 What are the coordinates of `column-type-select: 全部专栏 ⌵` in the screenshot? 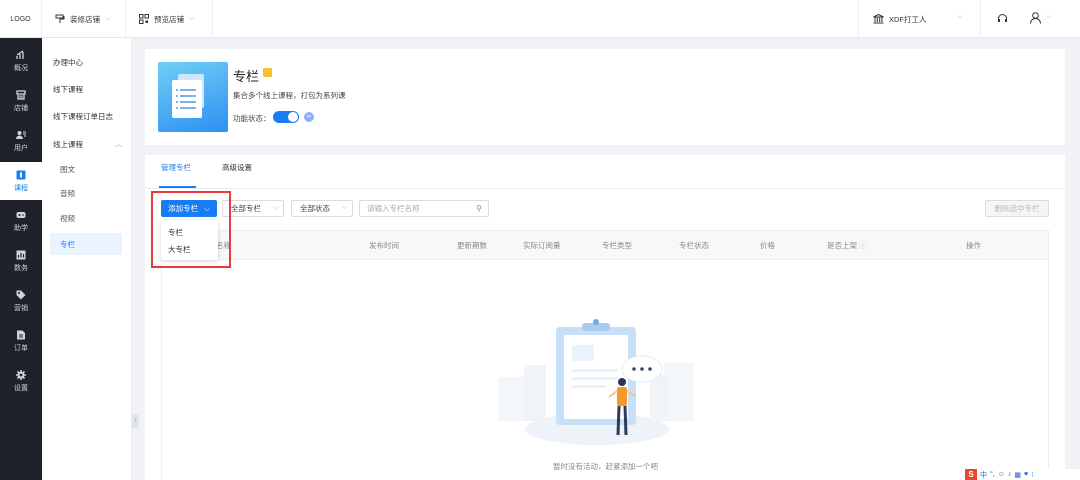 It's located at (253, 208).